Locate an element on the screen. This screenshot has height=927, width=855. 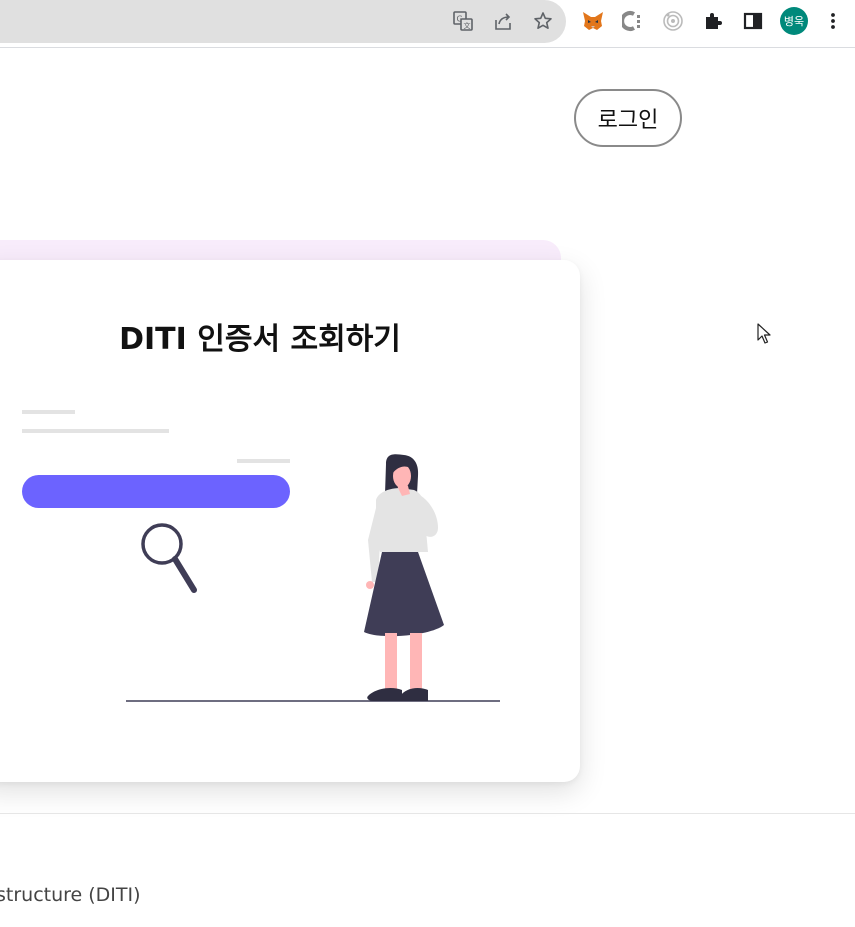
avatar: 병욱 is located at coordinates (794, 21).